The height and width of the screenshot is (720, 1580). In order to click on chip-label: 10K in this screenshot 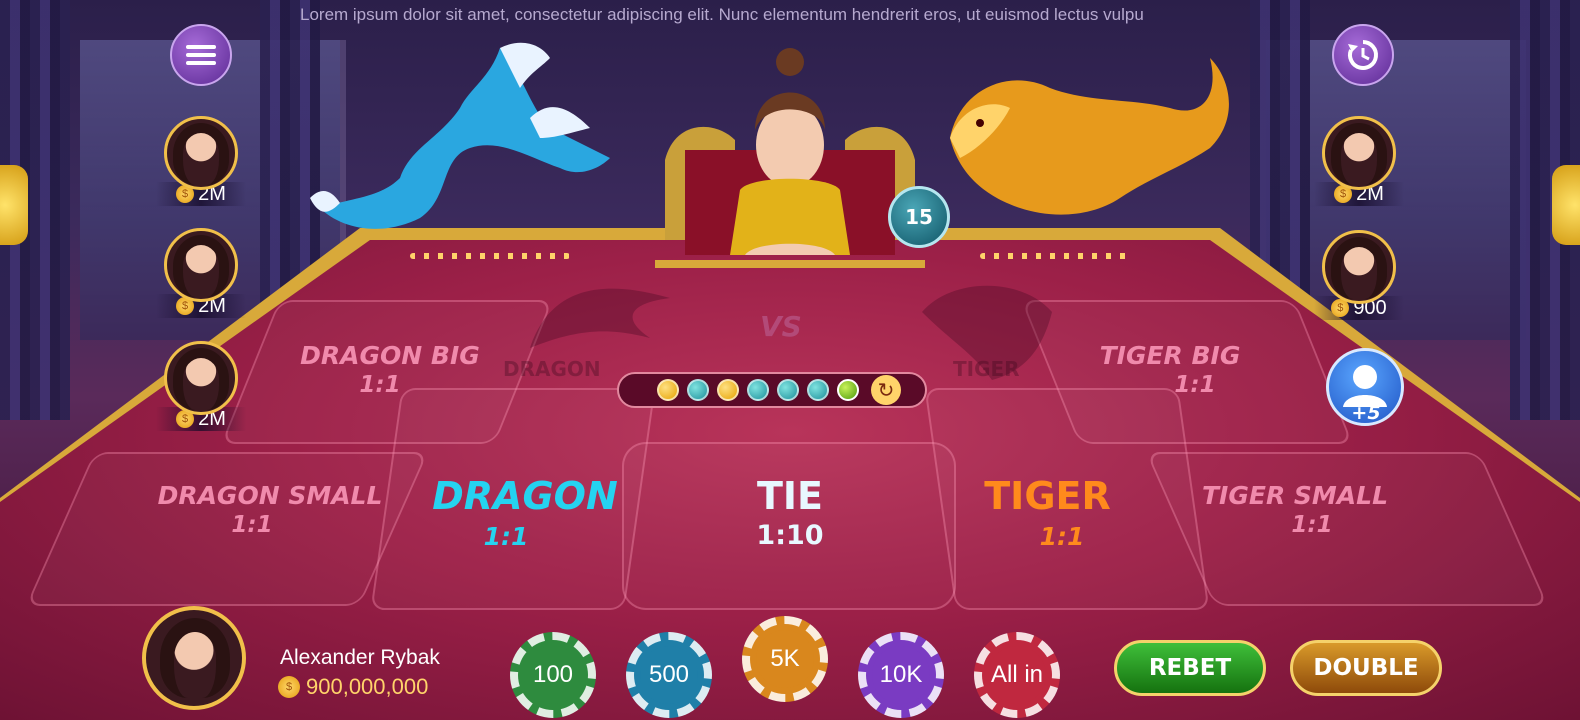, I will do `click(901, 675)`.